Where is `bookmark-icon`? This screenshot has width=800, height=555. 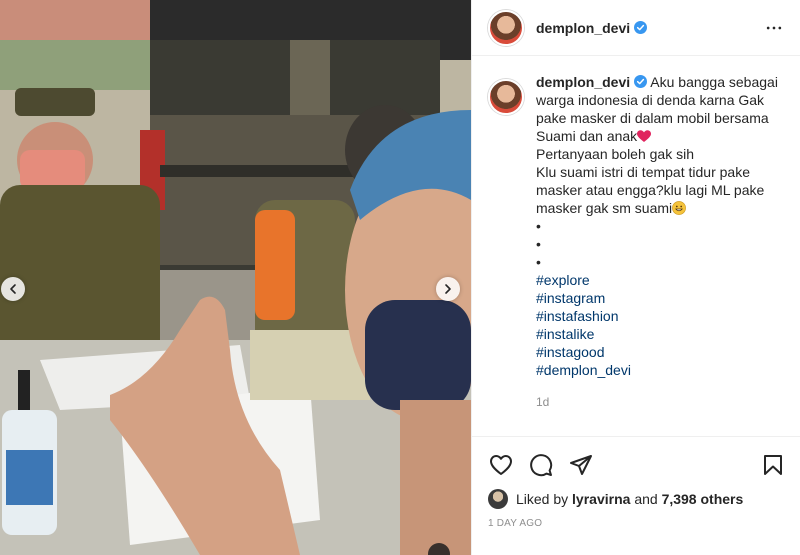 bookmark-icon is located at coordinates (773, 465).